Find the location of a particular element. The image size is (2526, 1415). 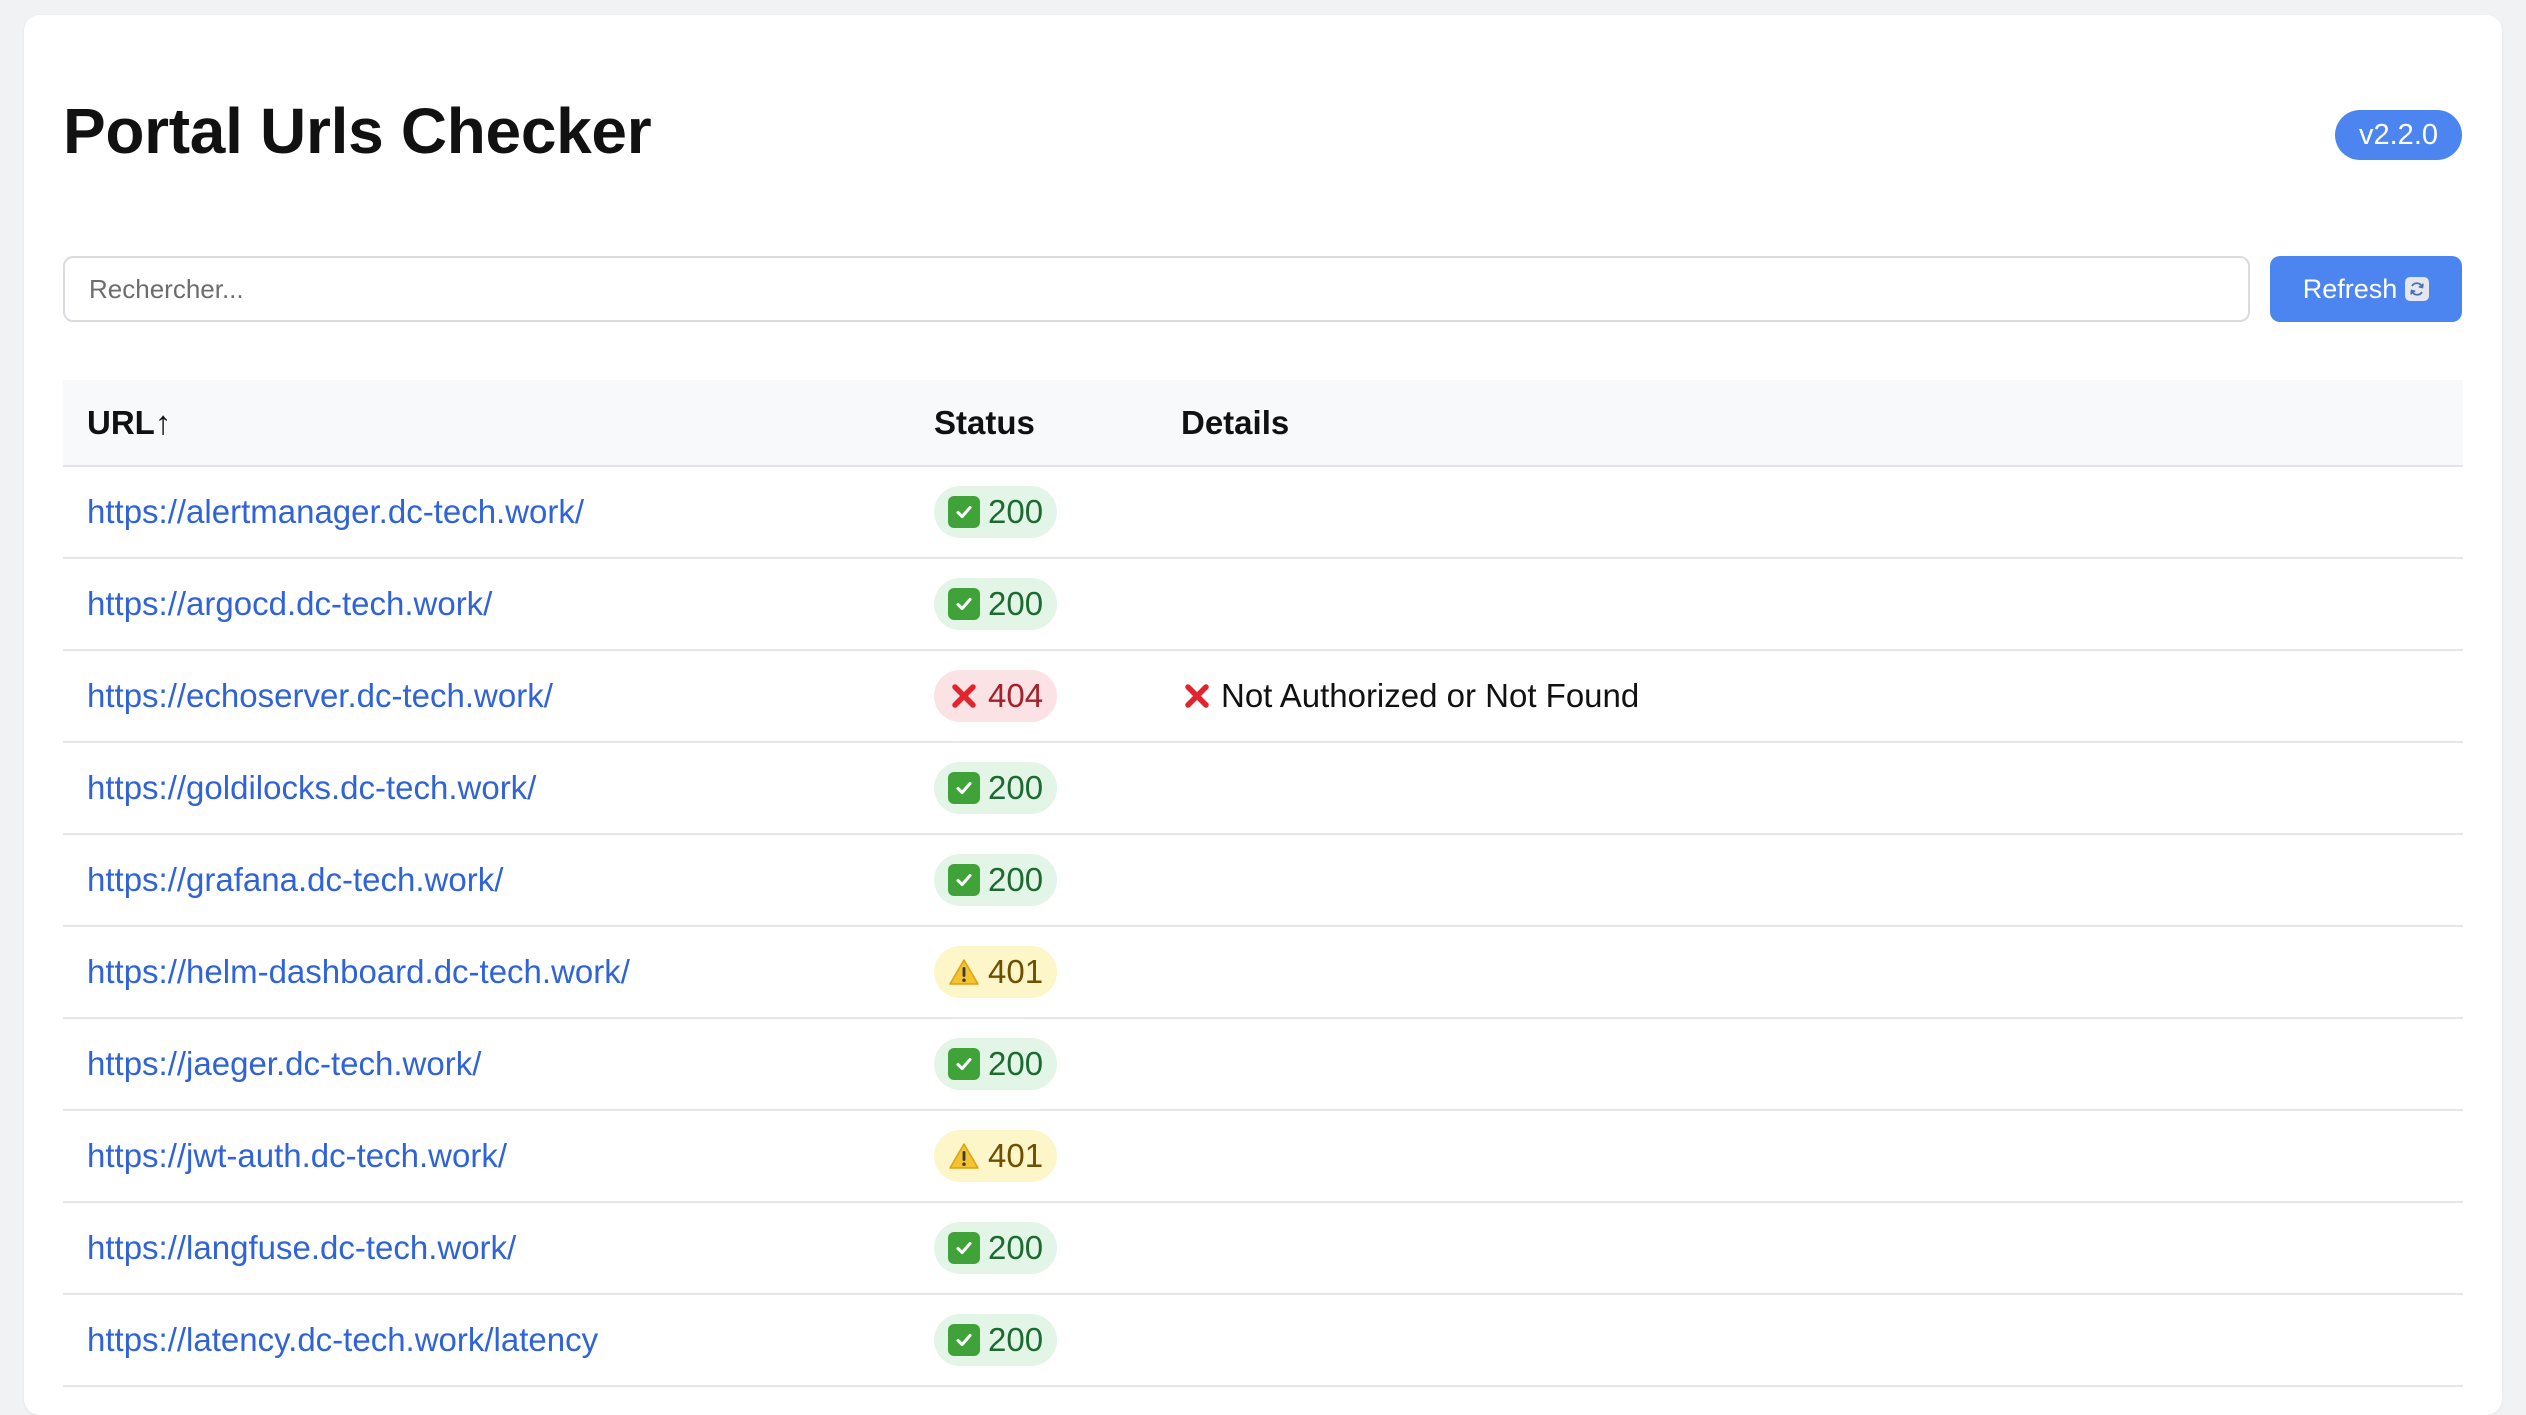

column-header-status: Status is located at coordinates (984, 422).